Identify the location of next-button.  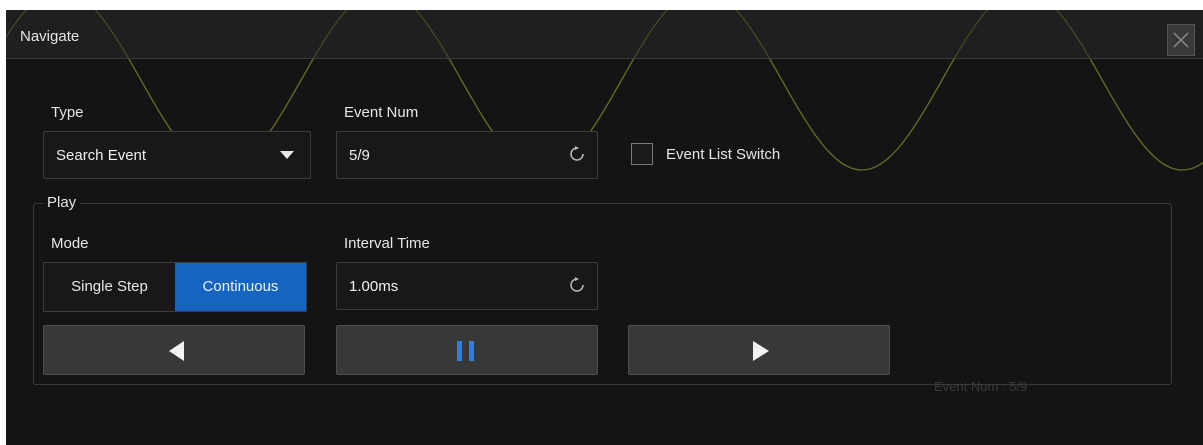
(759, 350).